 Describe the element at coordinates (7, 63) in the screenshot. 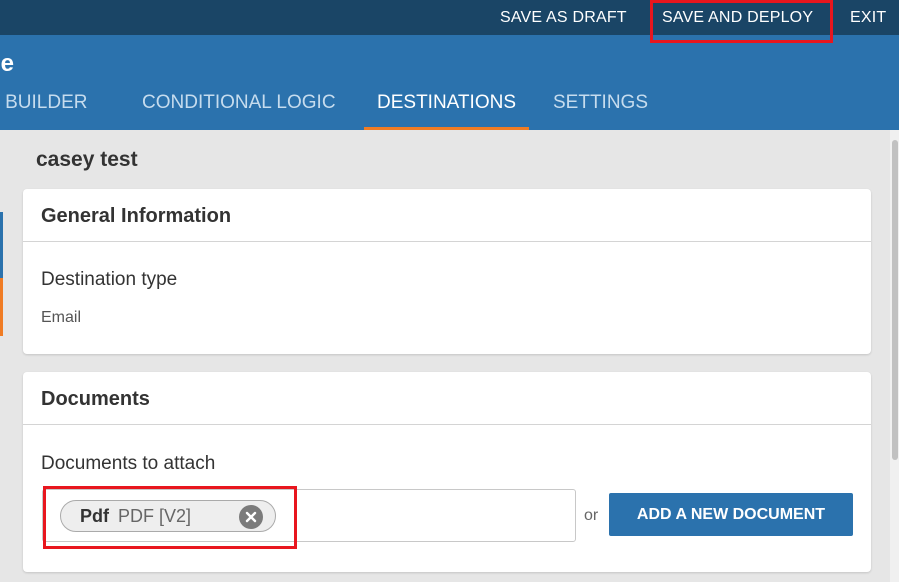

I see `form-name: ge` at that location.